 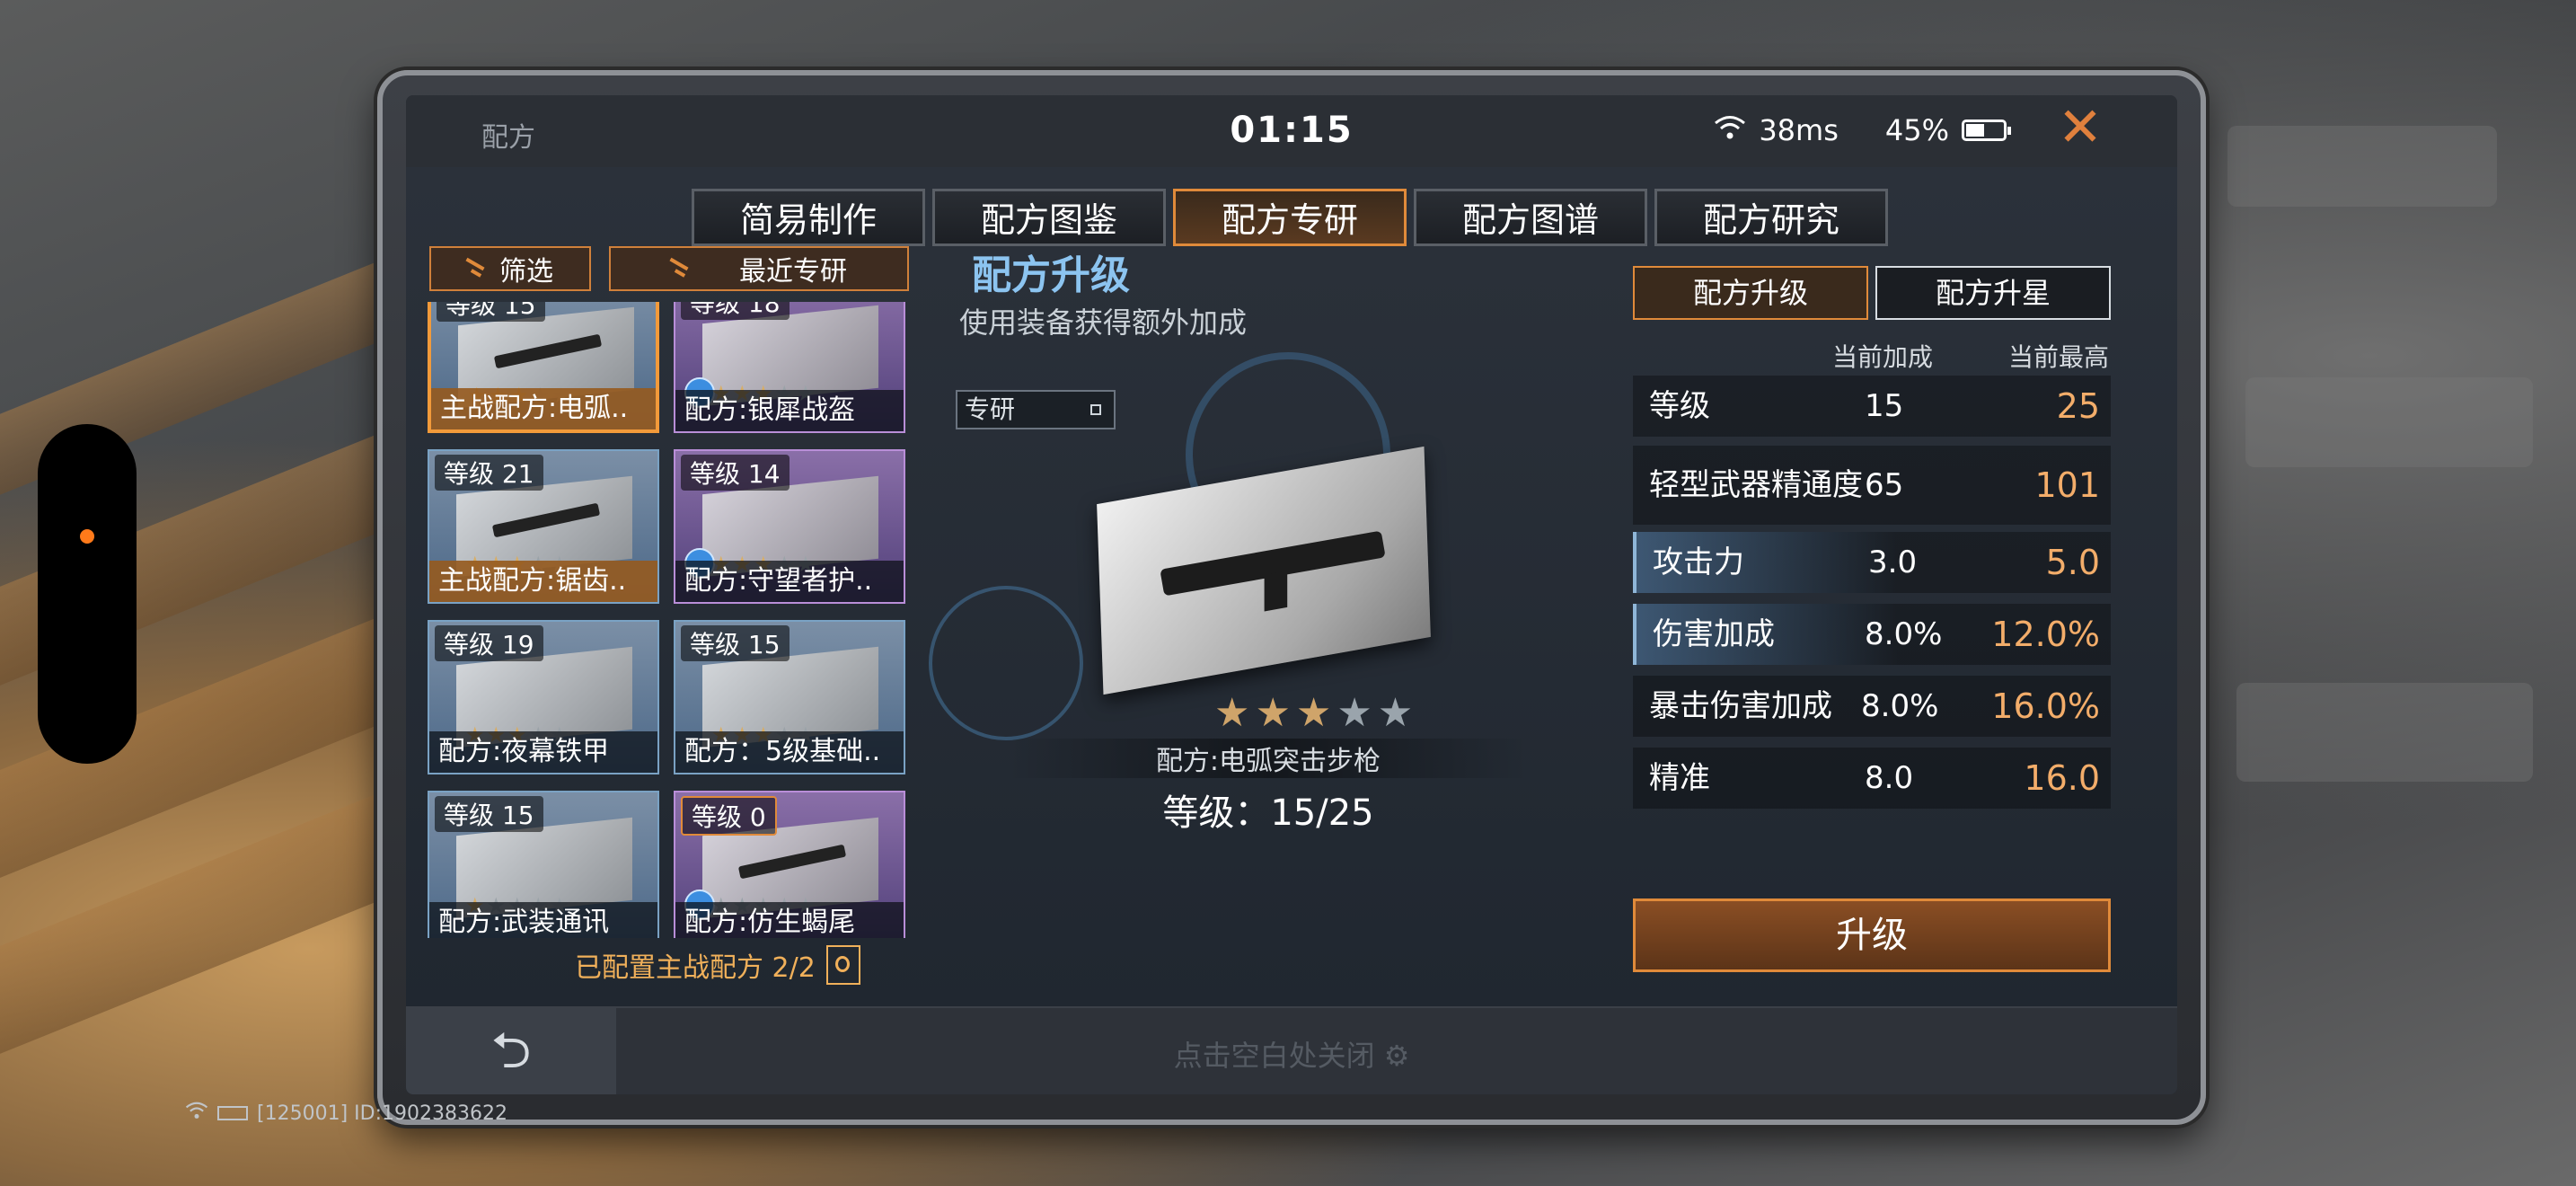 I want to click on equipped-text: 已配置主战配方 2/2, so click(x=695, y=968).